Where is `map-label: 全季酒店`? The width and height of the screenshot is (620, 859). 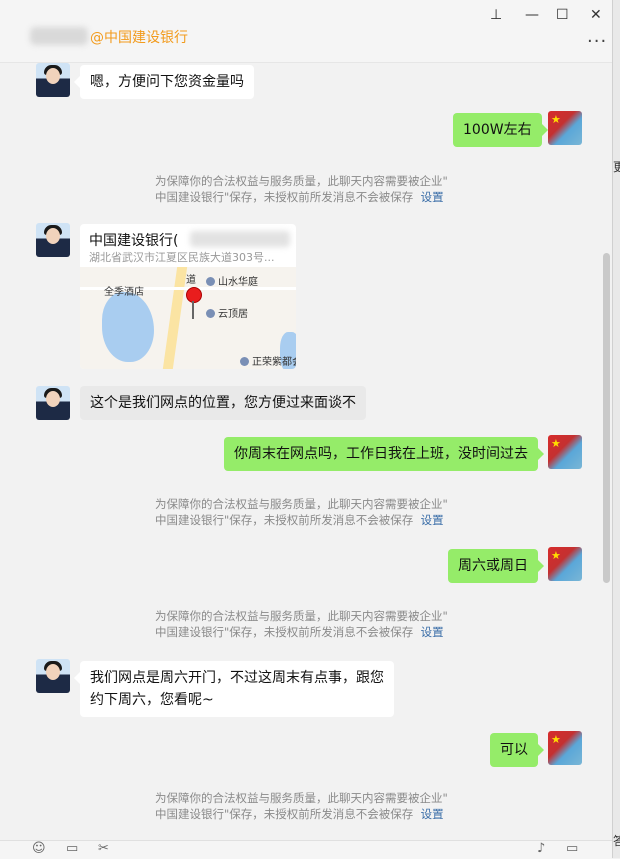
map-label: 全季酒店 is located at coordinates (124, 292).